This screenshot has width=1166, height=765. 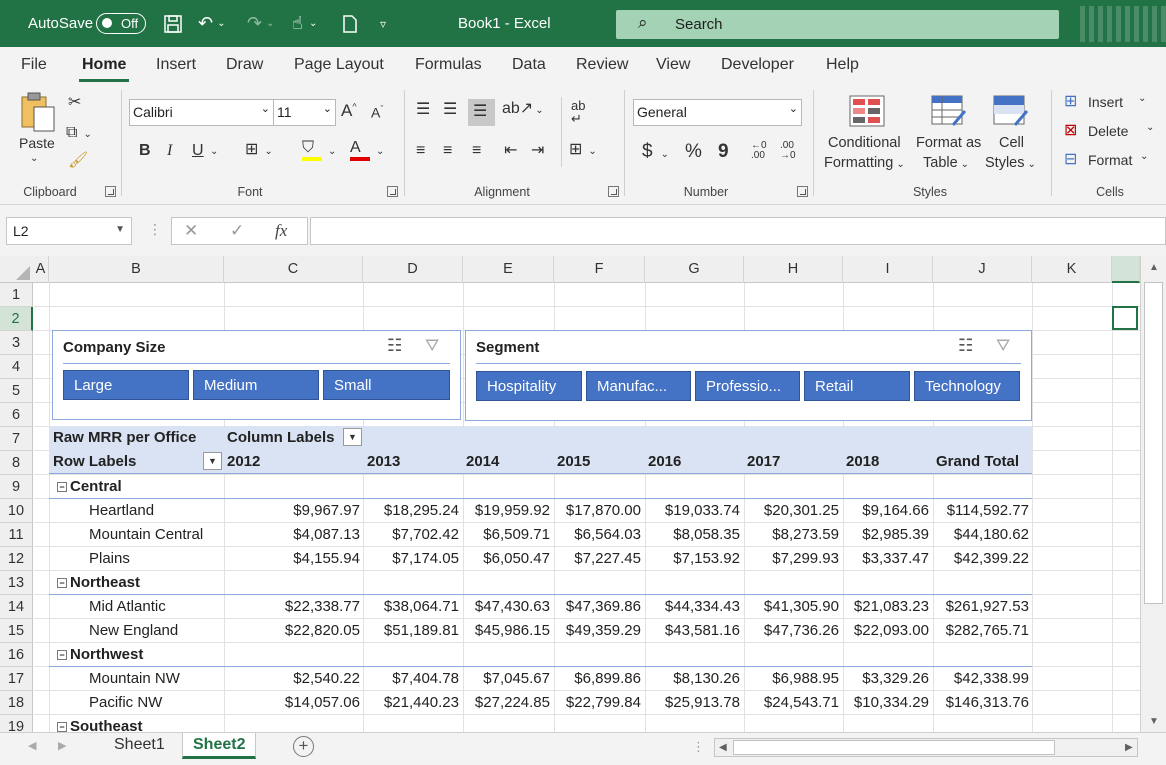 What do you see at coordinates (537, 151) in the screenshot?
I see `increase-indent-icon: ⇥` at bounding box center [537, 151].